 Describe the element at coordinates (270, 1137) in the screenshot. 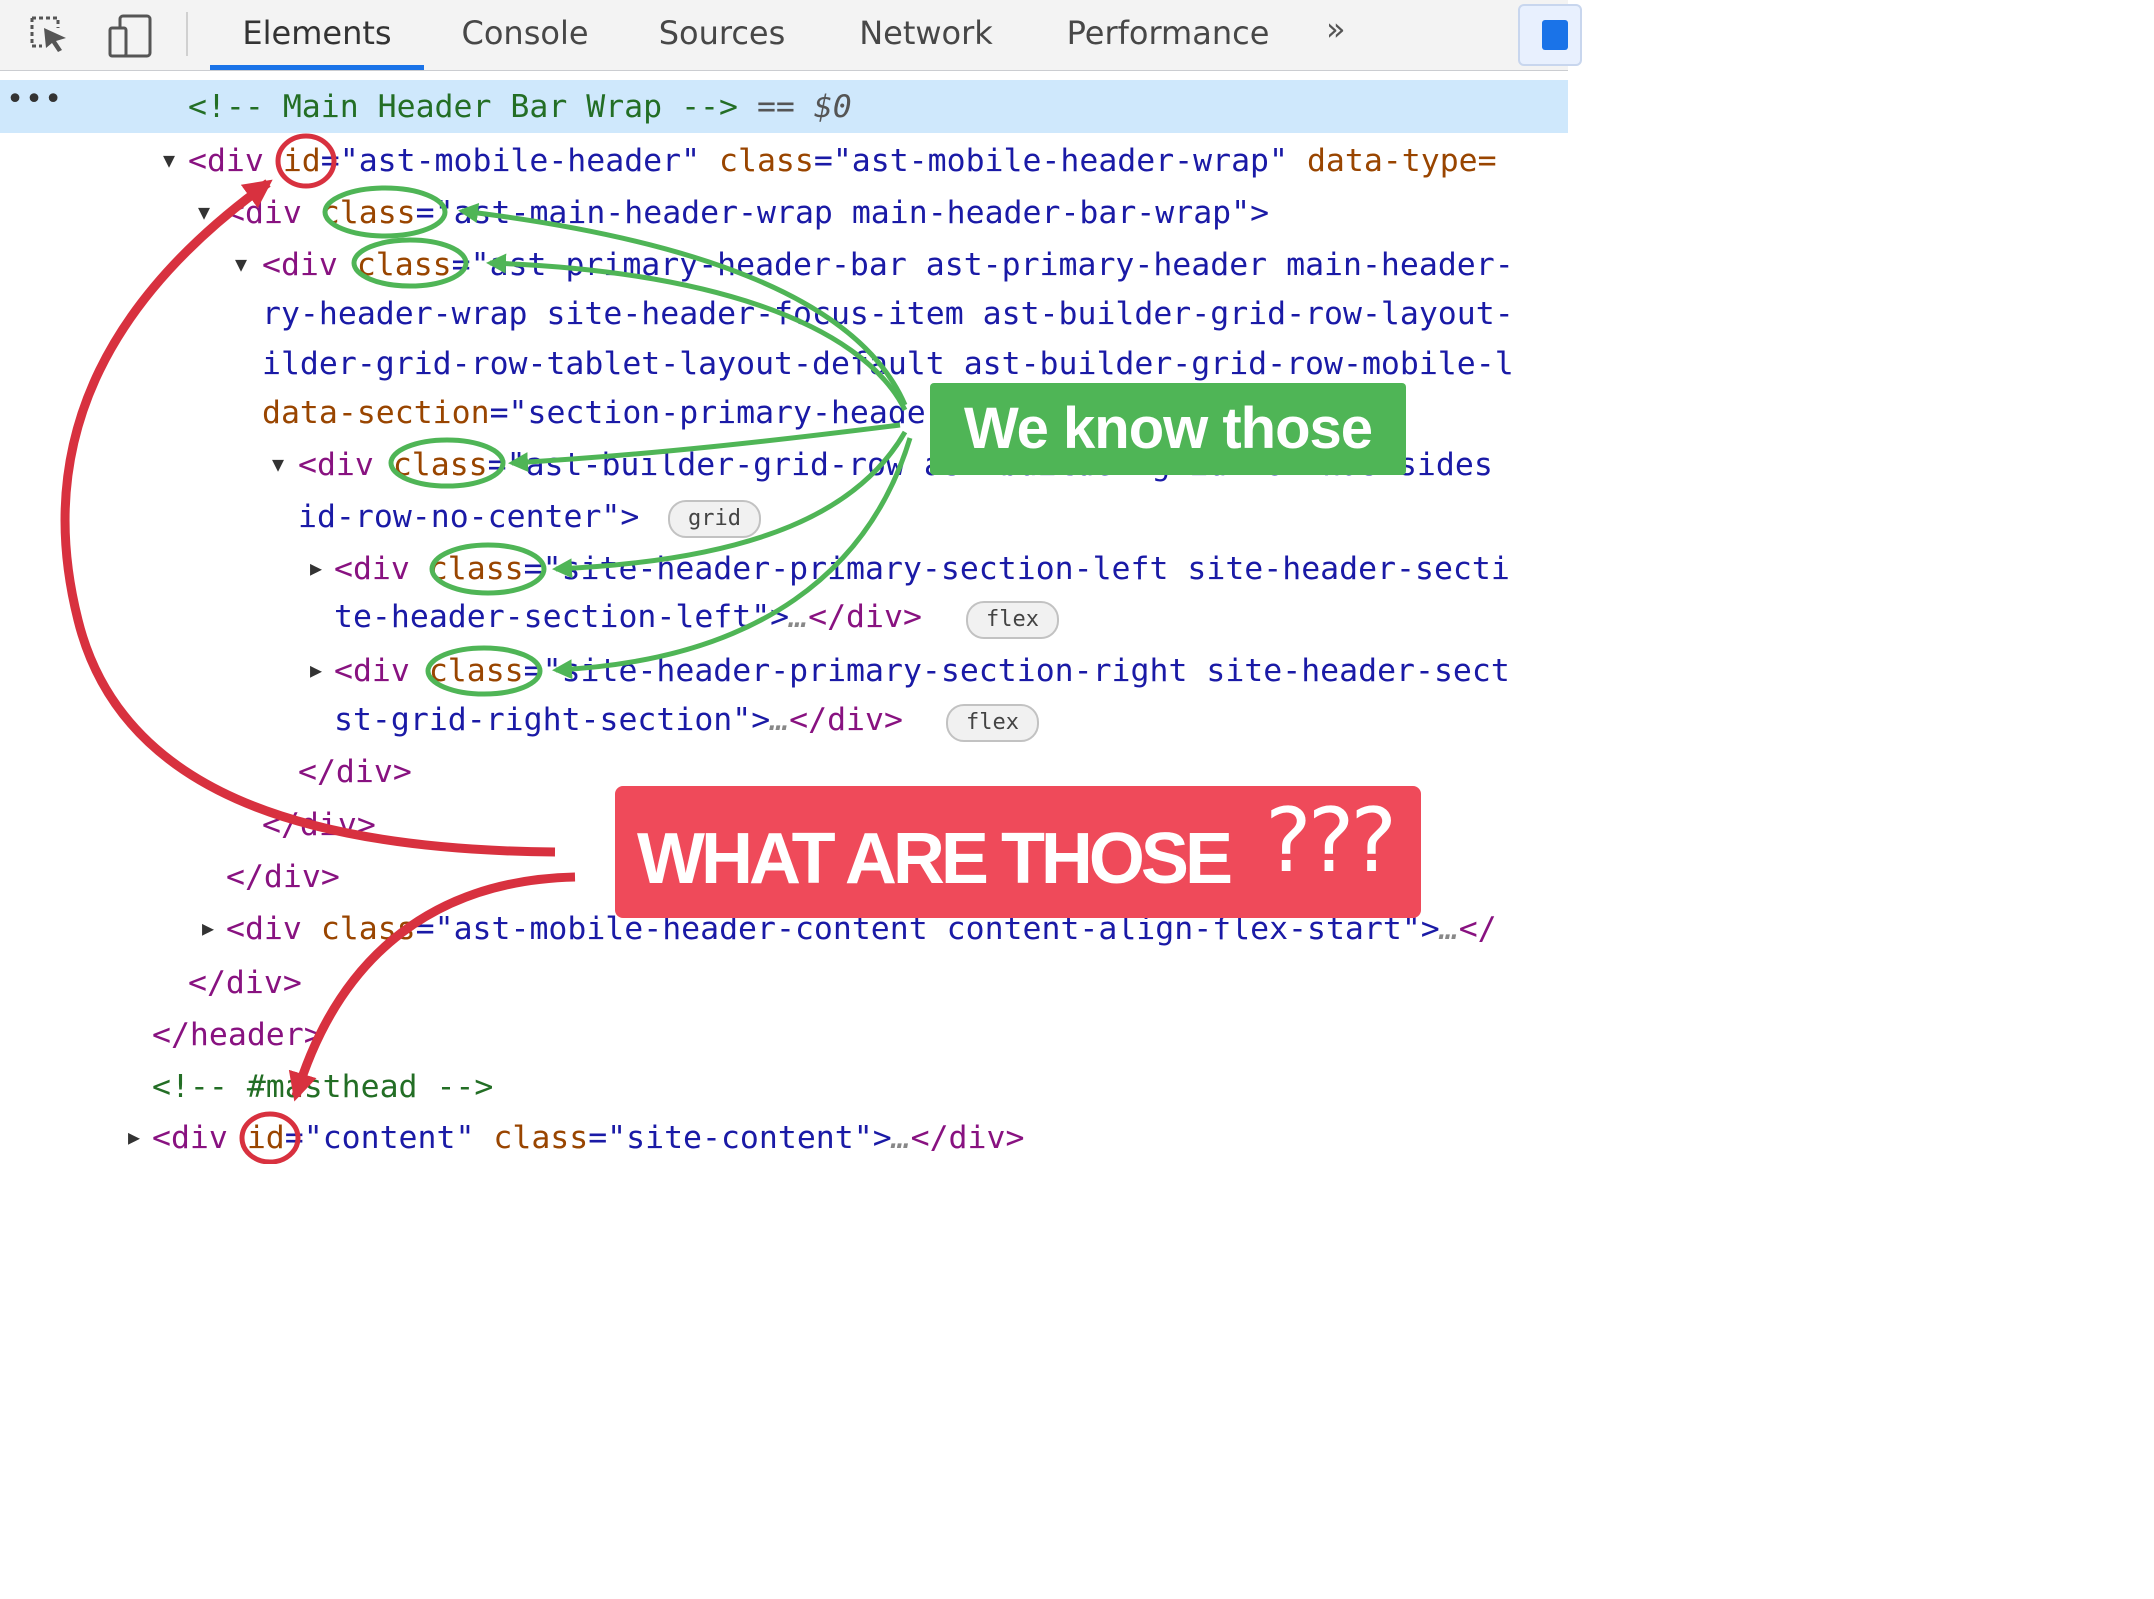

I see `id-highlight-bottom` at that location.